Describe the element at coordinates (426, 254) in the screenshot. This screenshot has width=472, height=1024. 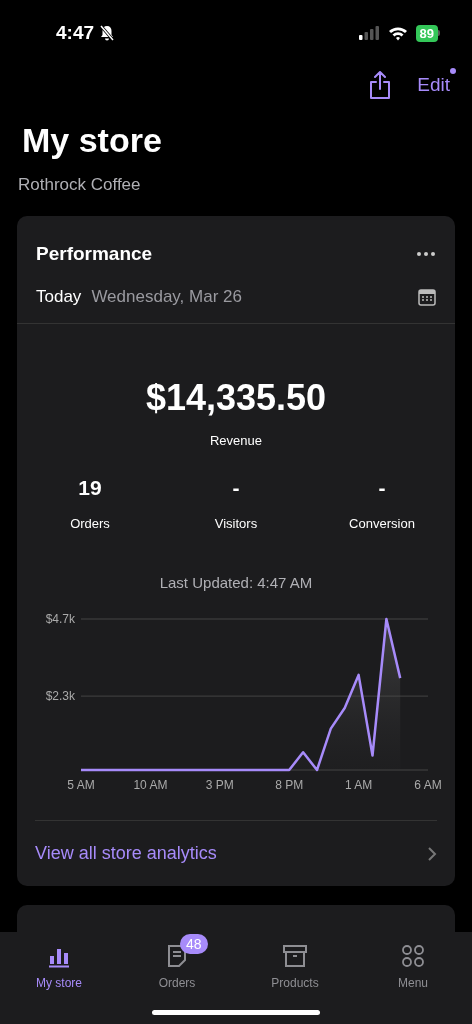
I see `more-icon` at that location.